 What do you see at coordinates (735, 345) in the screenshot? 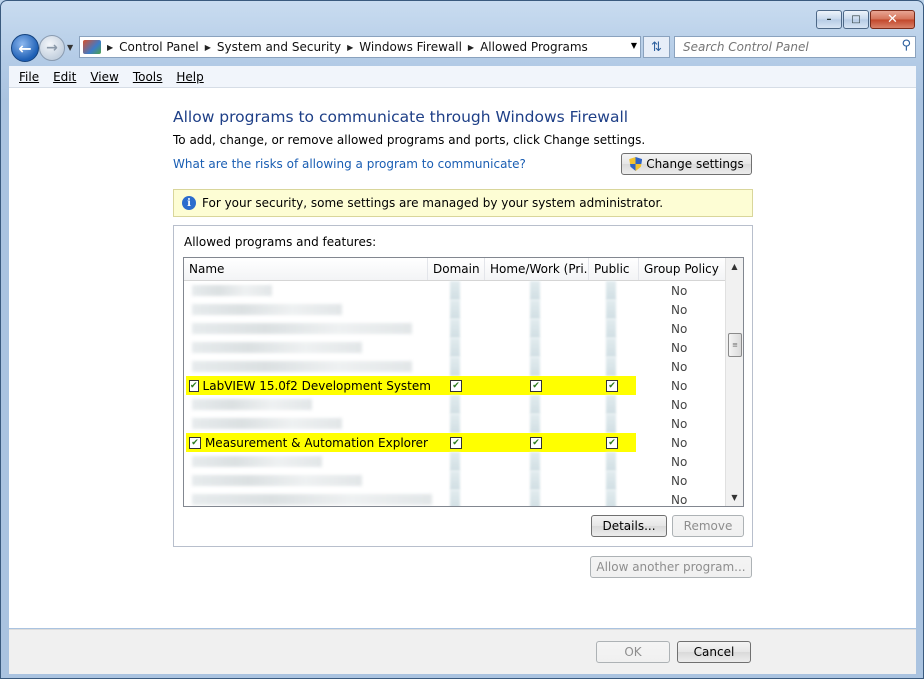
I see `scroll-thumb: ≡` at bounding box center [735, 345].